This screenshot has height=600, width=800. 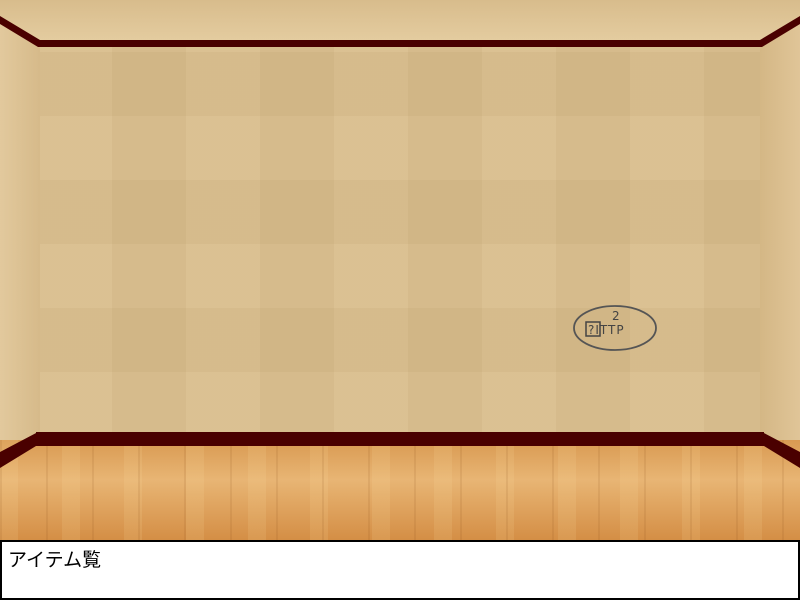 I want to click on left-wall, so click(x=20, y=235).